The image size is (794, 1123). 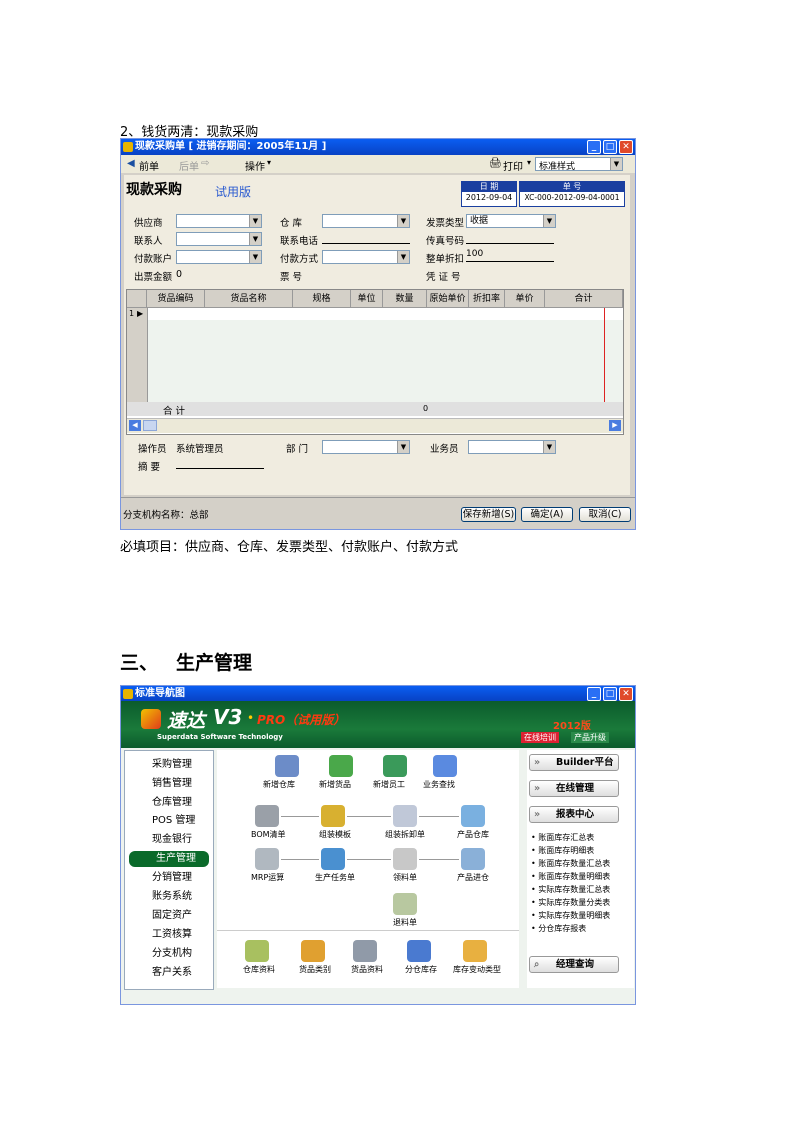 What do you see at coordinates (574, 814) in the screenshot?
I see `report-center-button: » 报表中心` at bounding box center [574, 814].